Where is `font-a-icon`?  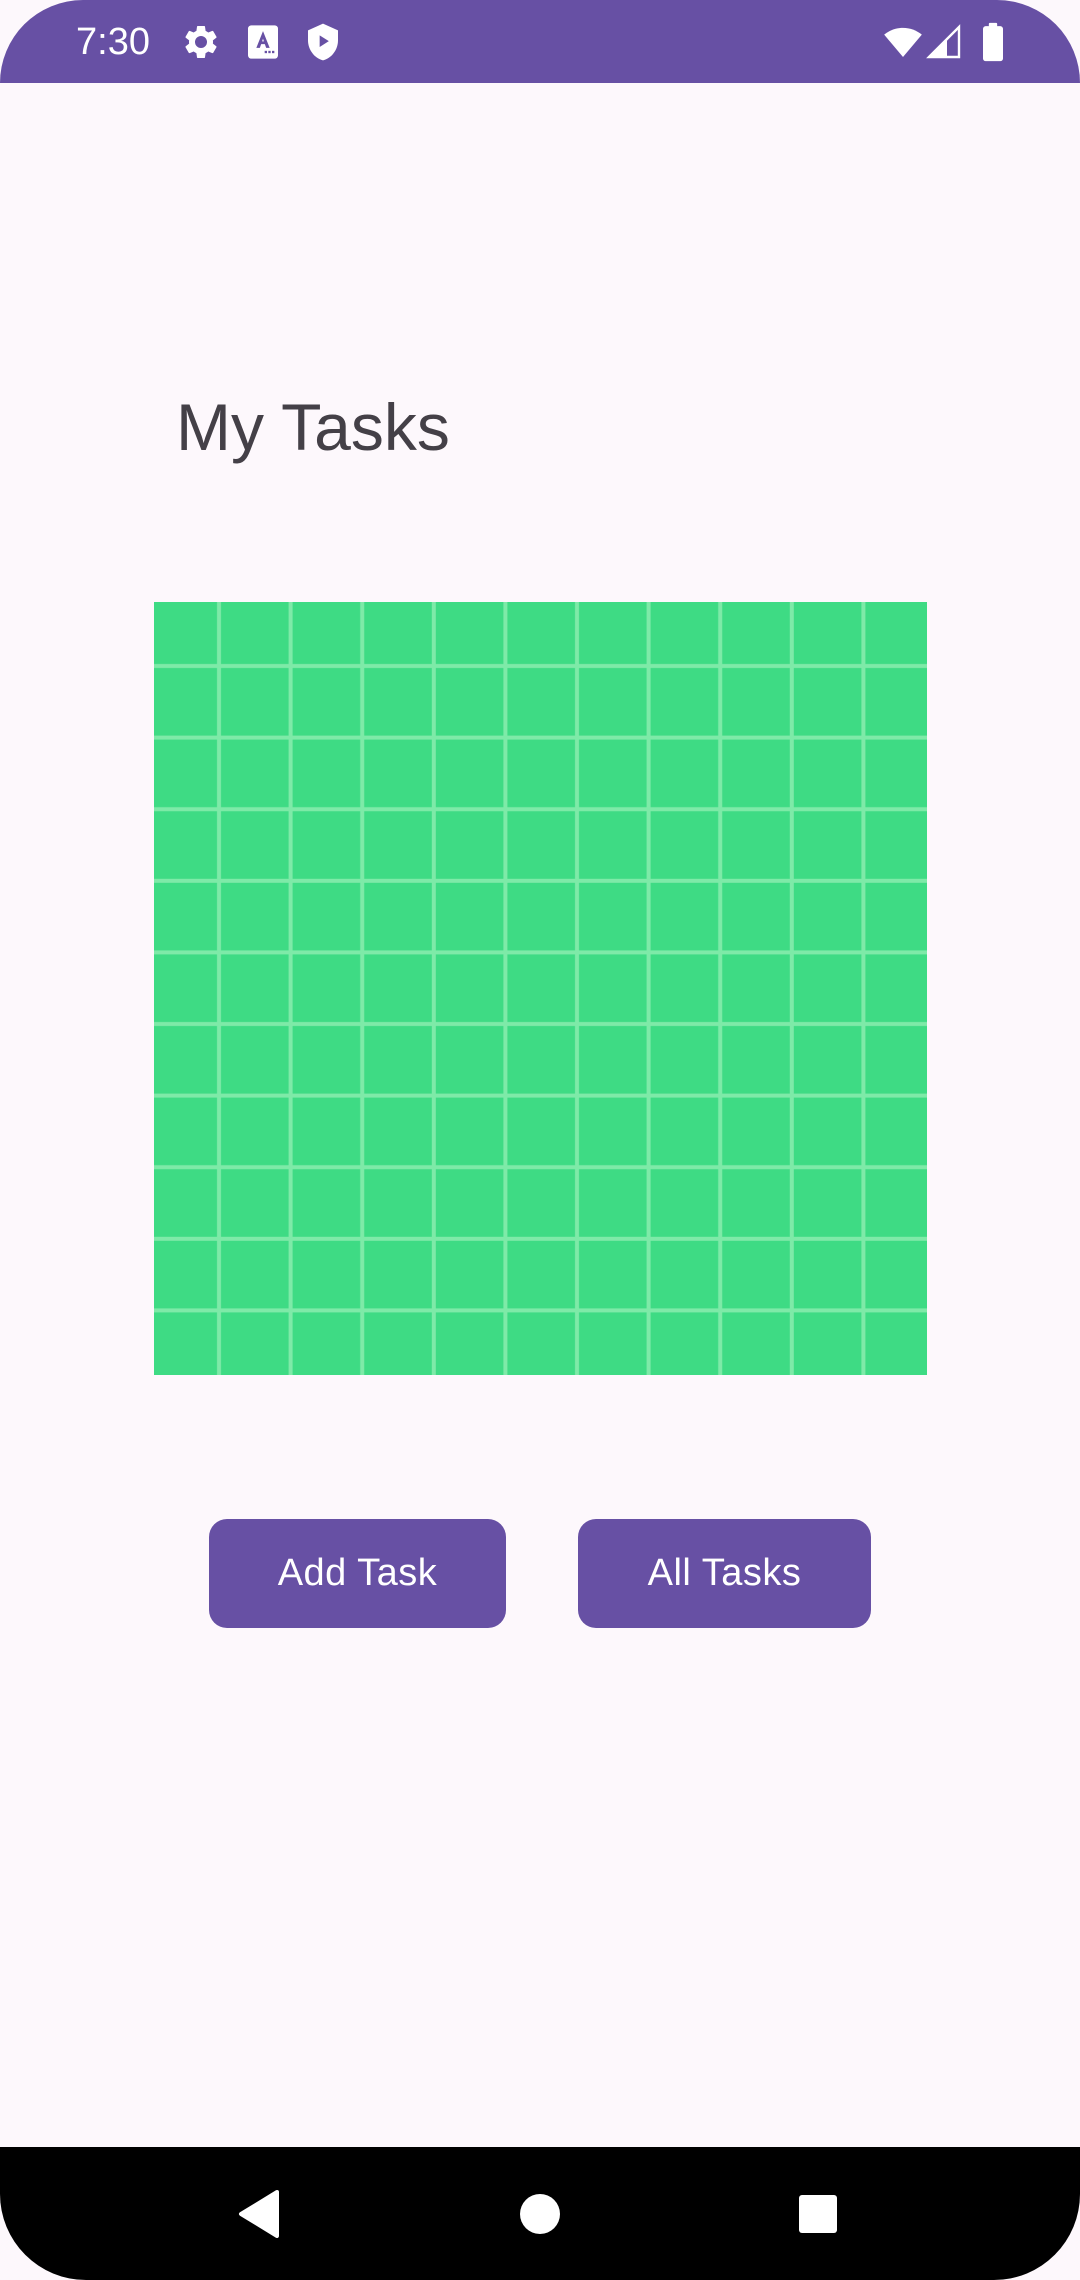 font-a-icon is located at coordinates (263, 42).